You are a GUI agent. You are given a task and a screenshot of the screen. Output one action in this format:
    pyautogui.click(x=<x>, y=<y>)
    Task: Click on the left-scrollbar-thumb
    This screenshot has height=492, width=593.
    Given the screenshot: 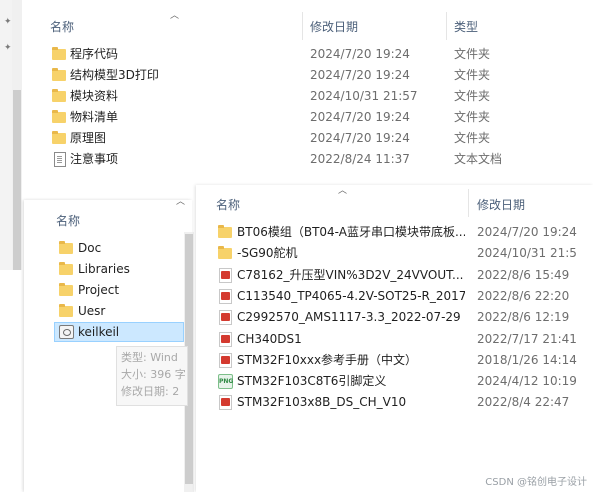 What is the action you would take?
    pyautogui.click(x=17, y=180)
    